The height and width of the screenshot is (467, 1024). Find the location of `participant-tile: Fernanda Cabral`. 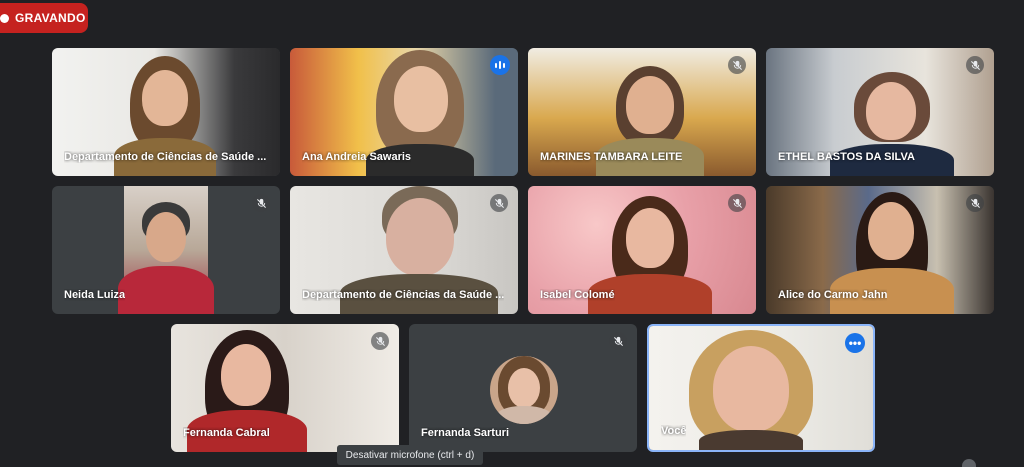

participant-tile: Fernanda Cabral is located at coordinates (285, 388).